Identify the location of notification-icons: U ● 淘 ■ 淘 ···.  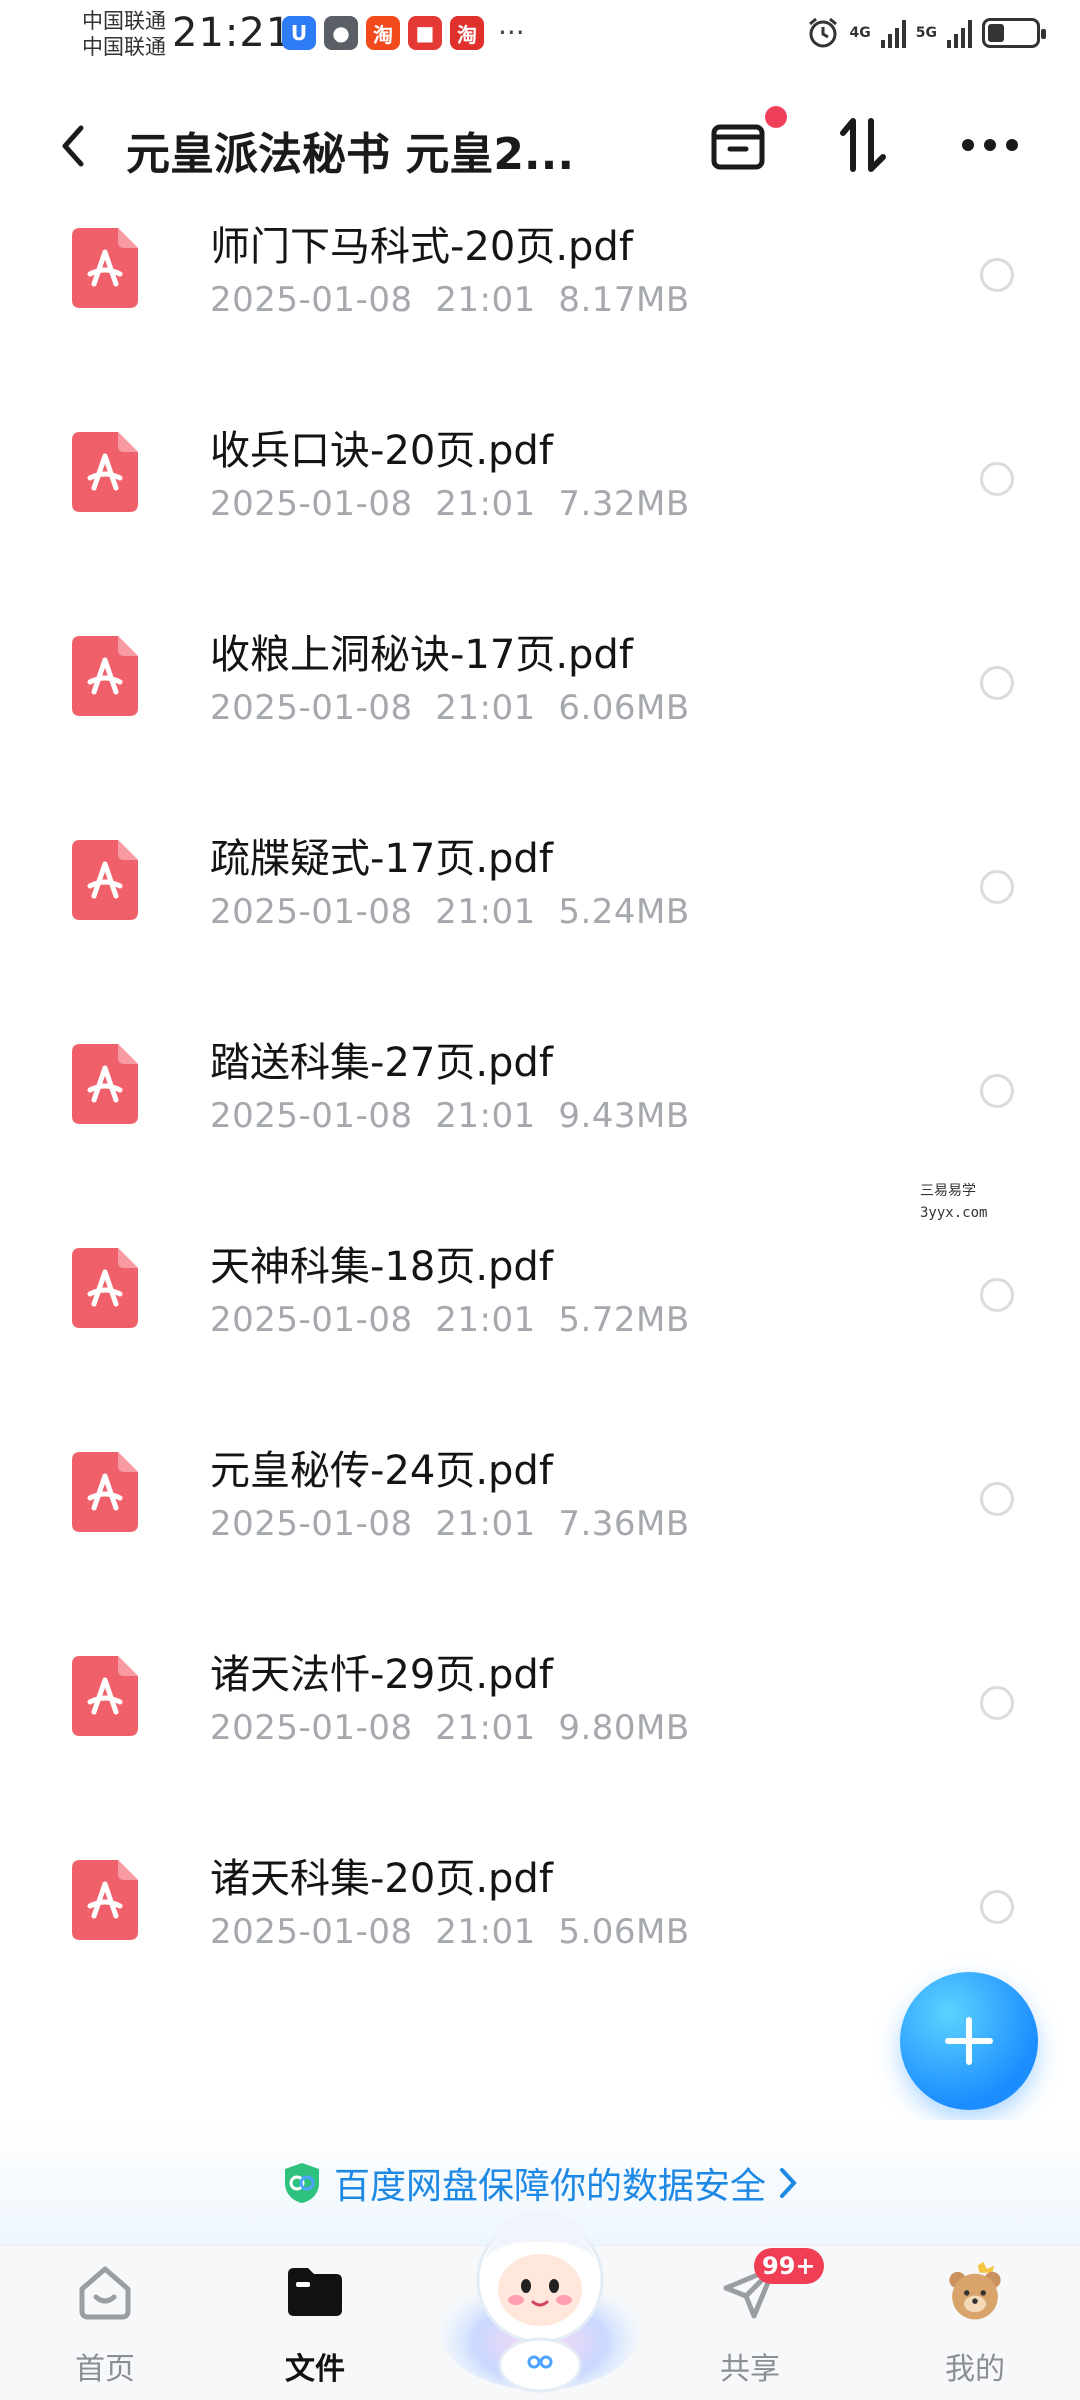
(403, 33).